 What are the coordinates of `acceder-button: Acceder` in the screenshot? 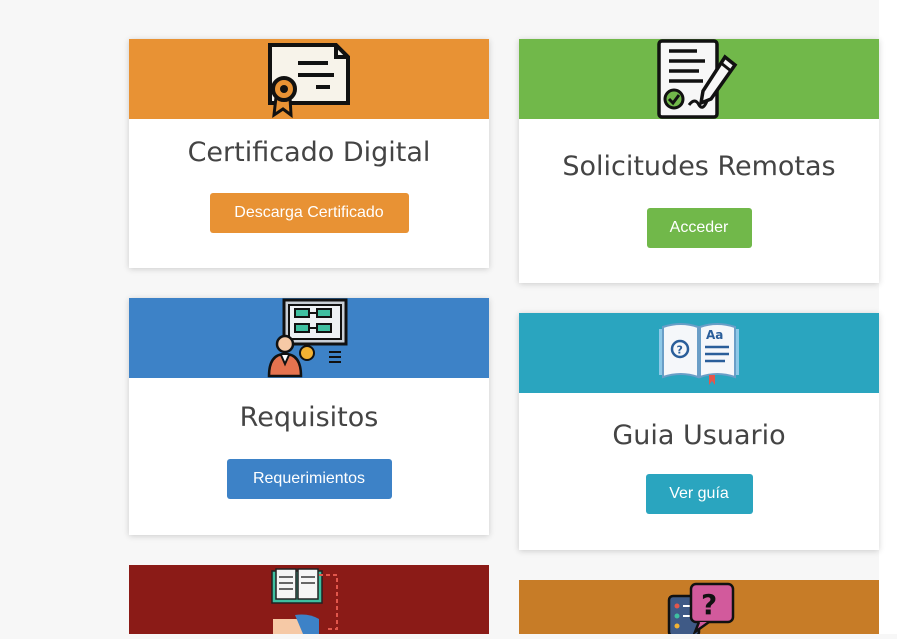 It's located at (699, 228).